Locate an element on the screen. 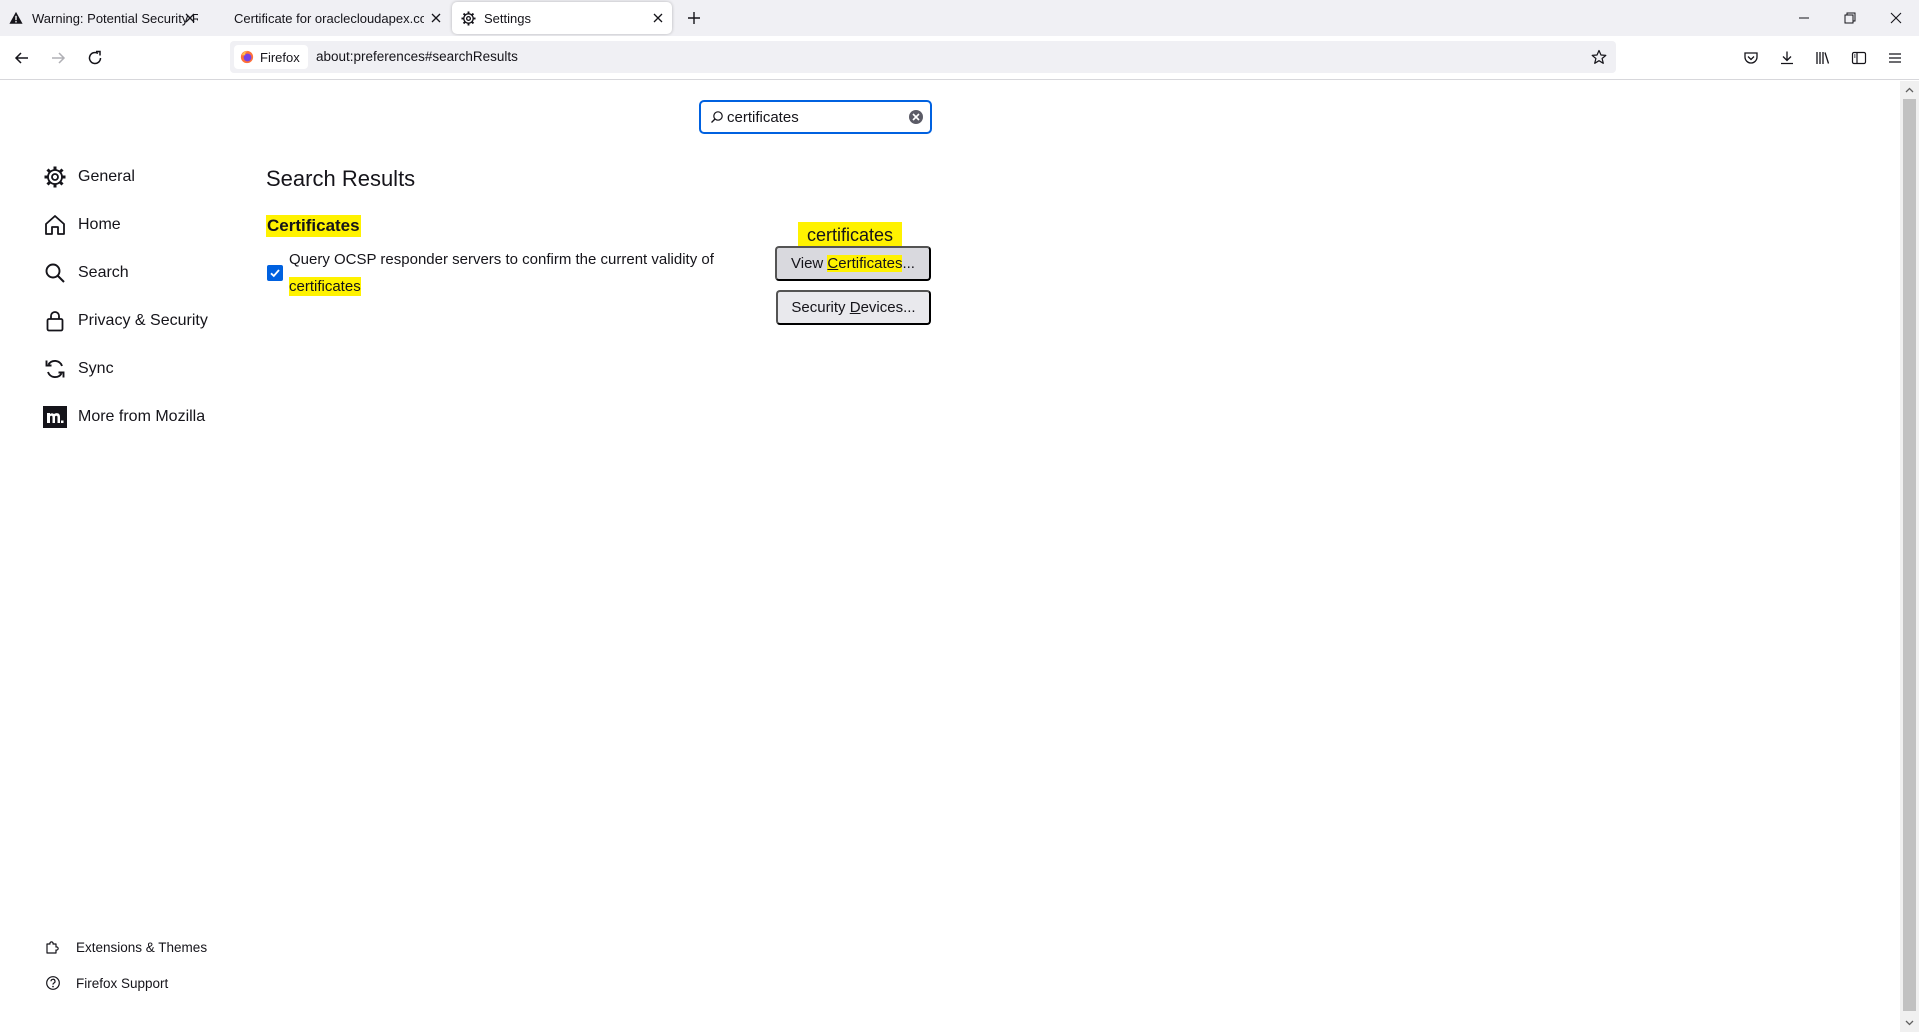 The width and height of the screenshot is (1919, 1032). back-arrow-icon is located at coordinates (21, 58).